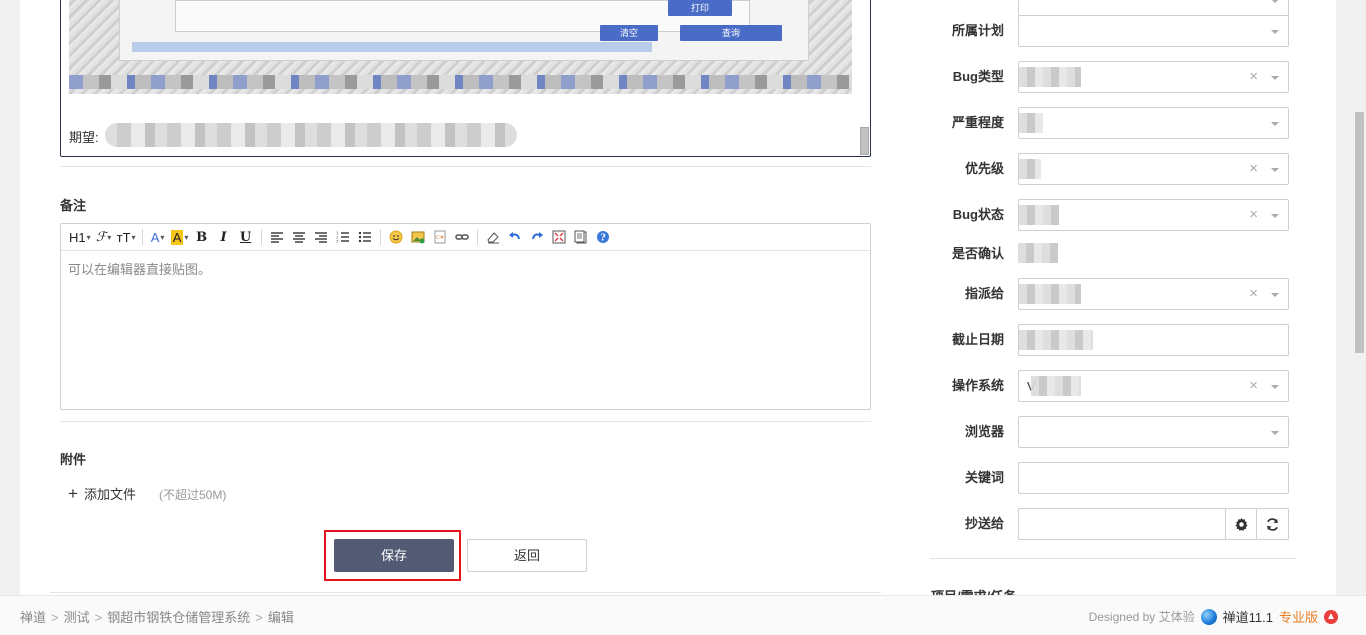  Describe the element at coordinates (460, 82) in the screenshot. I see `pixelated-row` at that location.